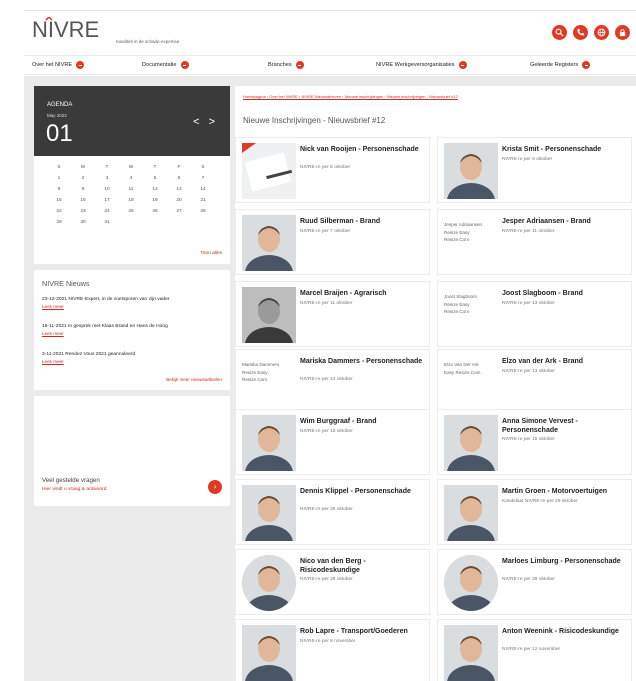 This screenshot has height=681, width=636. Describe the element at coordinates (565, 561) in the screenshot. I see `member-name: Marloes Limburg - Personenschade` at that location.